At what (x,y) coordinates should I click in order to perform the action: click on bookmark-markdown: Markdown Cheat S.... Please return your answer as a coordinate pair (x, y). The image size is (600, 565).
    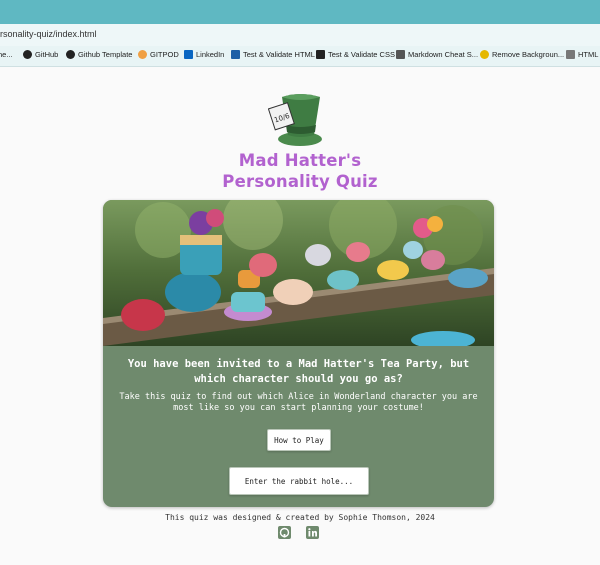
    Looking at the image, I should click on (437, 54).